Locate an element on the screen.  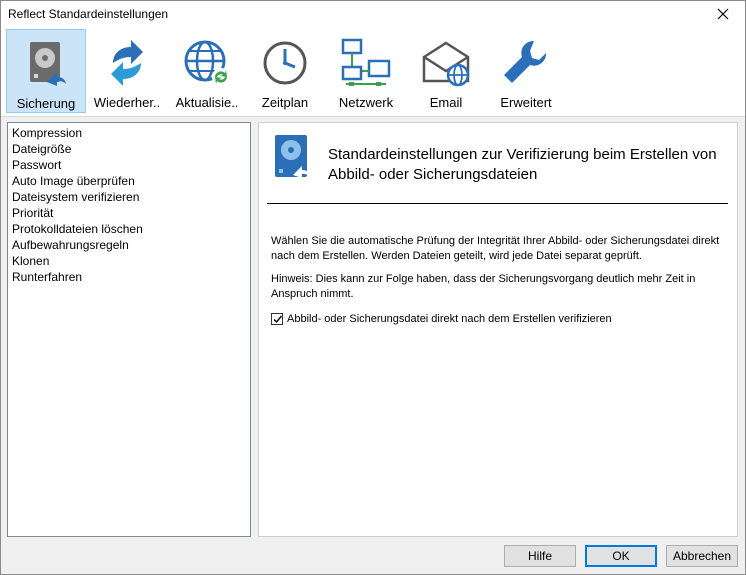
tab-netzwerk: Netzwerk is located at coordinates (366, 71).